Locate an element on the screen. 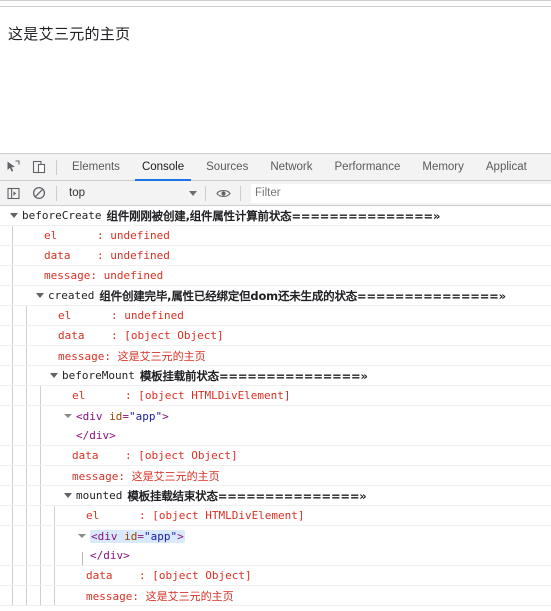  console-error-row: data : undefined is located at coordinates (275, 256).